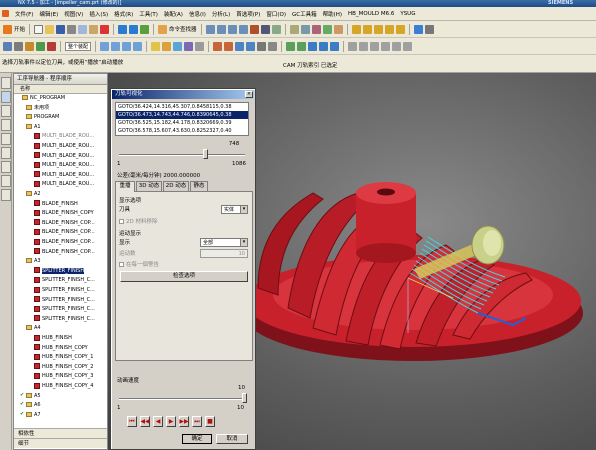 The width and height of the screenshot is (596, 450). I want to click on tab-3d-dynamic: 3D 动态, so click(149, 186).